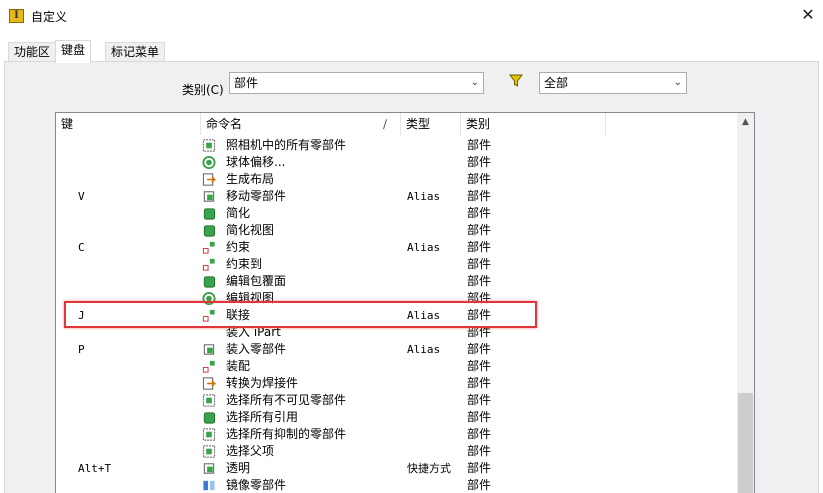  I want to click on column-header: 键 命令名 ∕ 类型 类别, so click(396, 124).